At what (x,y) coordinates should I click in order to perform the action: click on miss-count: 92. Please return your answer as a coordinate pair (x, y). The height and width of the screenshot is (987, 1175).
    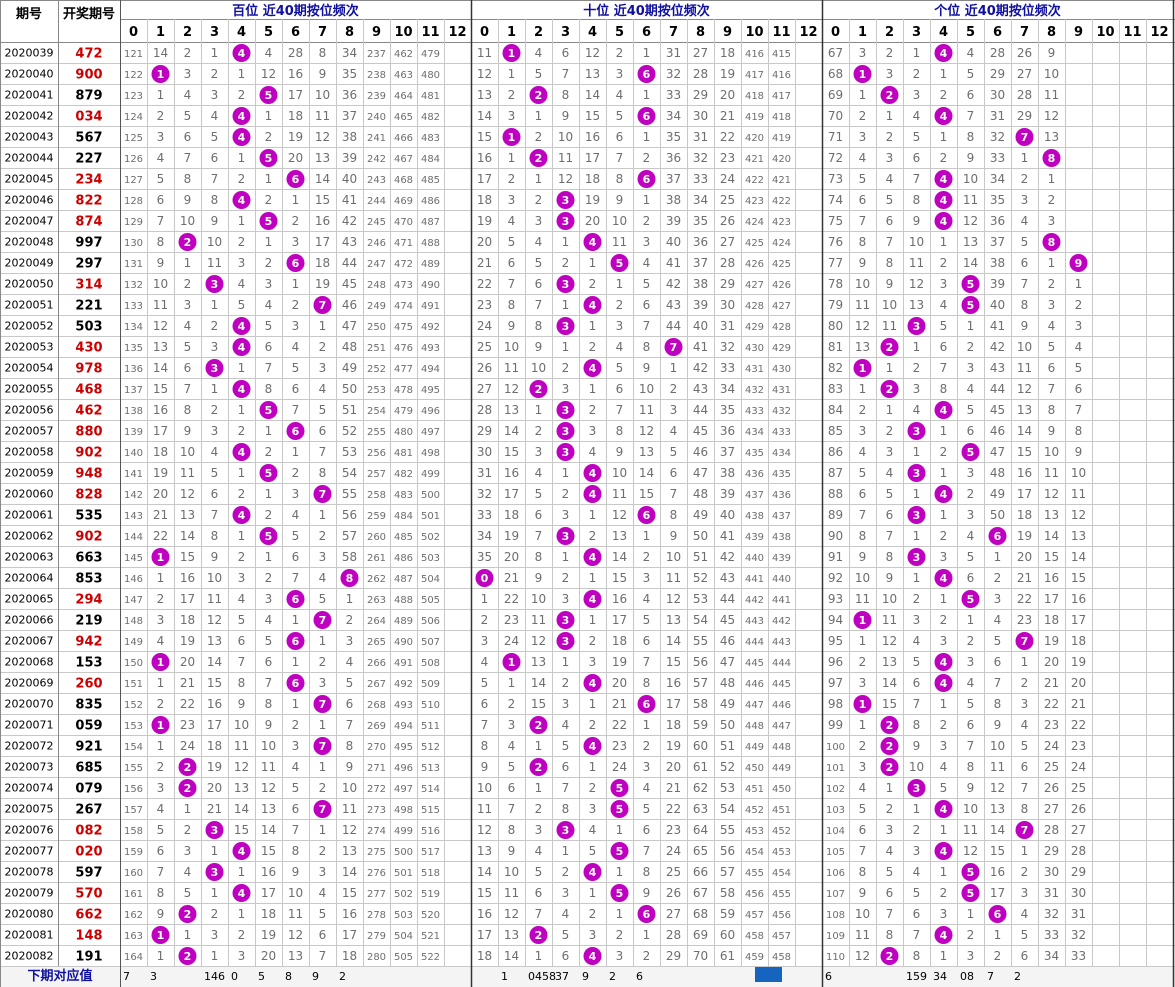
    Looking at the image, I should click on (835, 578).